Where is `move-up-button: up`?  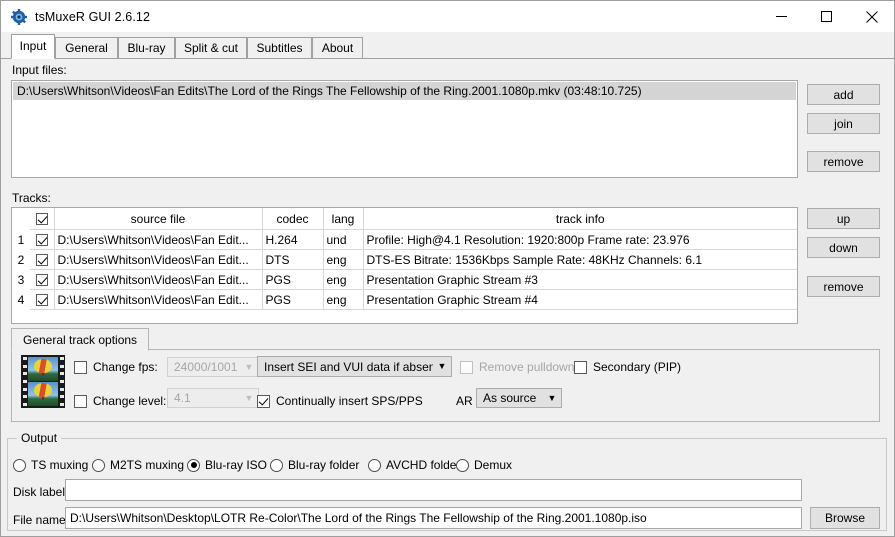 move-up-button: up is located at coordinates (843, 218).